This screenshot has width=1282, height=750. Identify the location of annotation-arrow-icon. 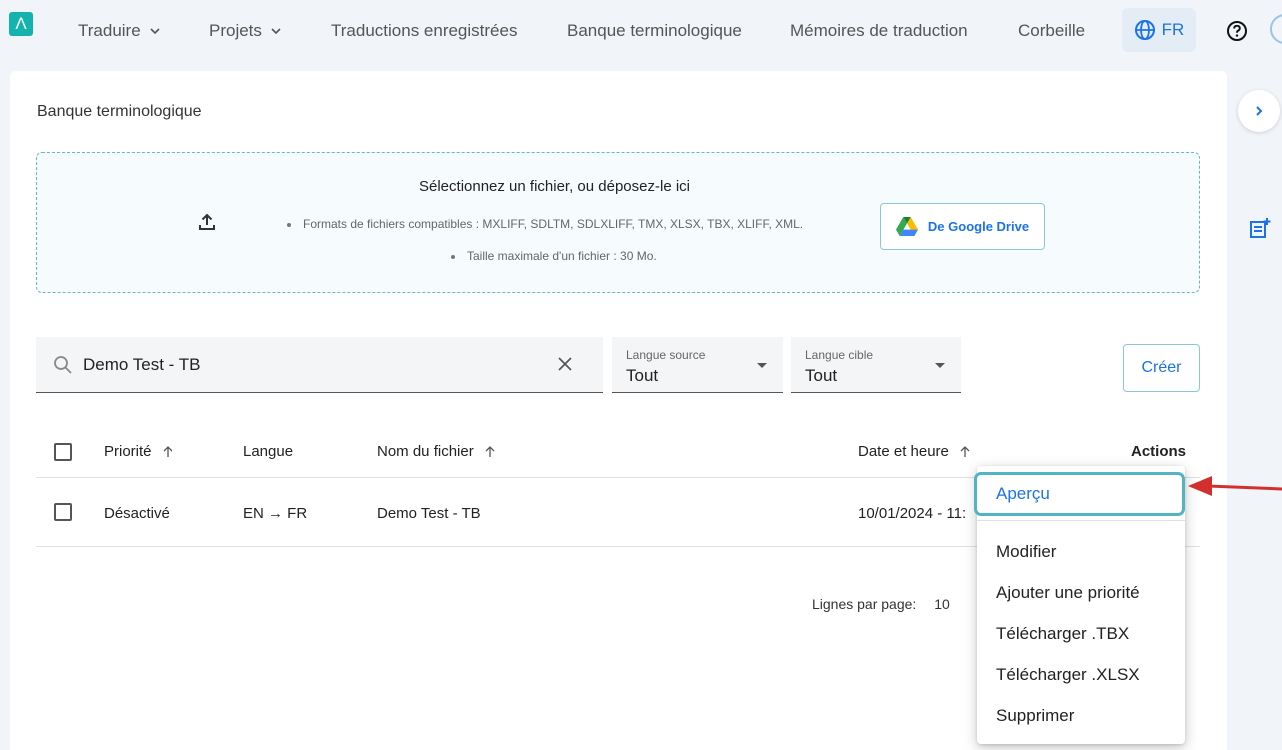
(1235, 486).